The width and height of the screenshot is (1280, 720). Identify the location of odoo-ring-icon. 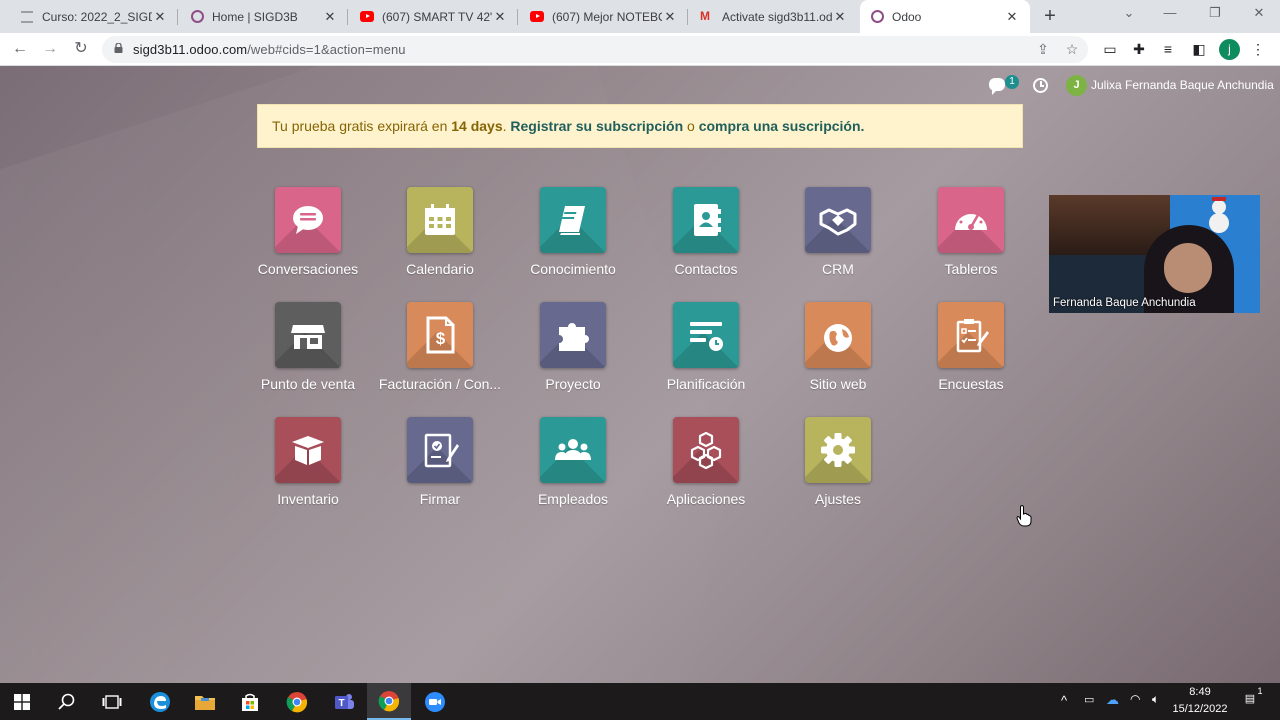
(197, 17).